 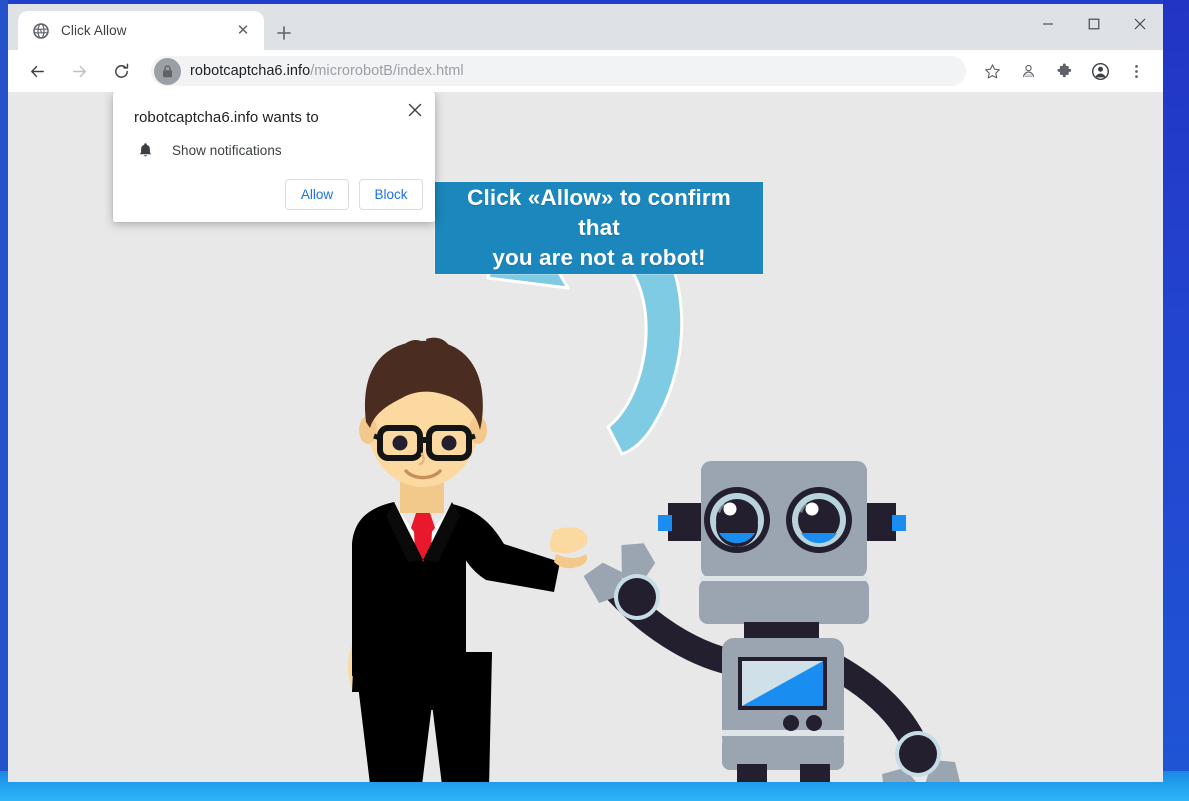 What do you see at coordinates (167, 71) in the screenshot?
I see `lock-icon` at bounding box center [167, 71].